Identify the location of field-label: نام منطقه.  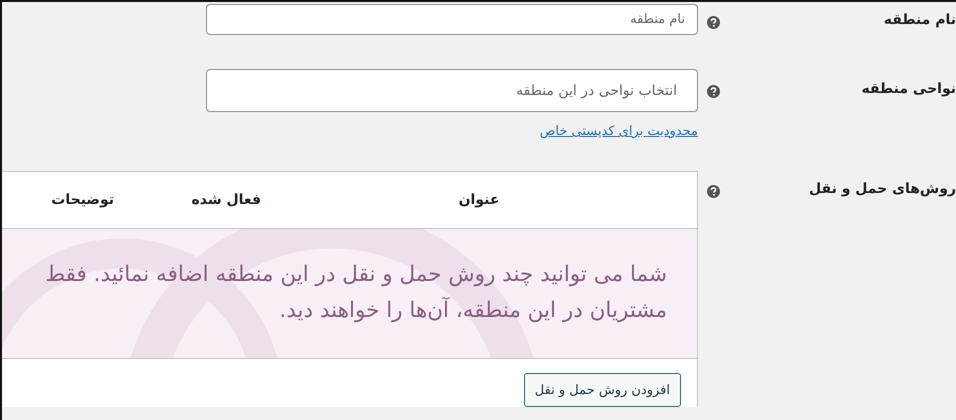
(919, 19).